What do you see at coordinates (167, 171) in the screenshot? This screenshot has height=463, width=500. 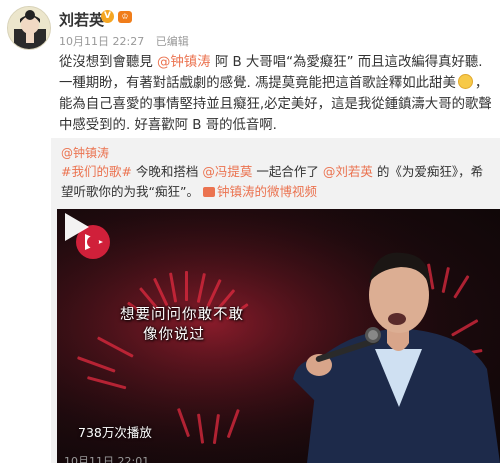 I see `repost-text-part: 今晚和搭档` at bounding box center [167, 171].